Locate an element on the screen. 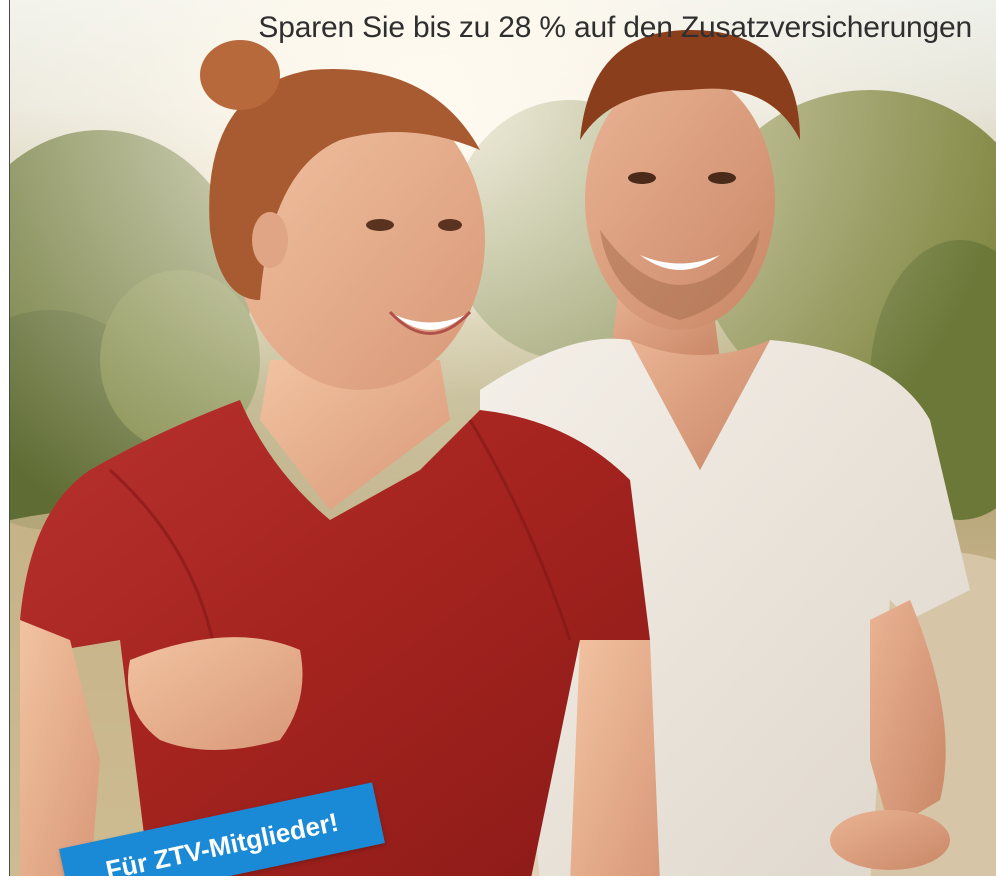 This screenshot has height=883, width=996. left-frame-edge is located at coordinates (5, 441).